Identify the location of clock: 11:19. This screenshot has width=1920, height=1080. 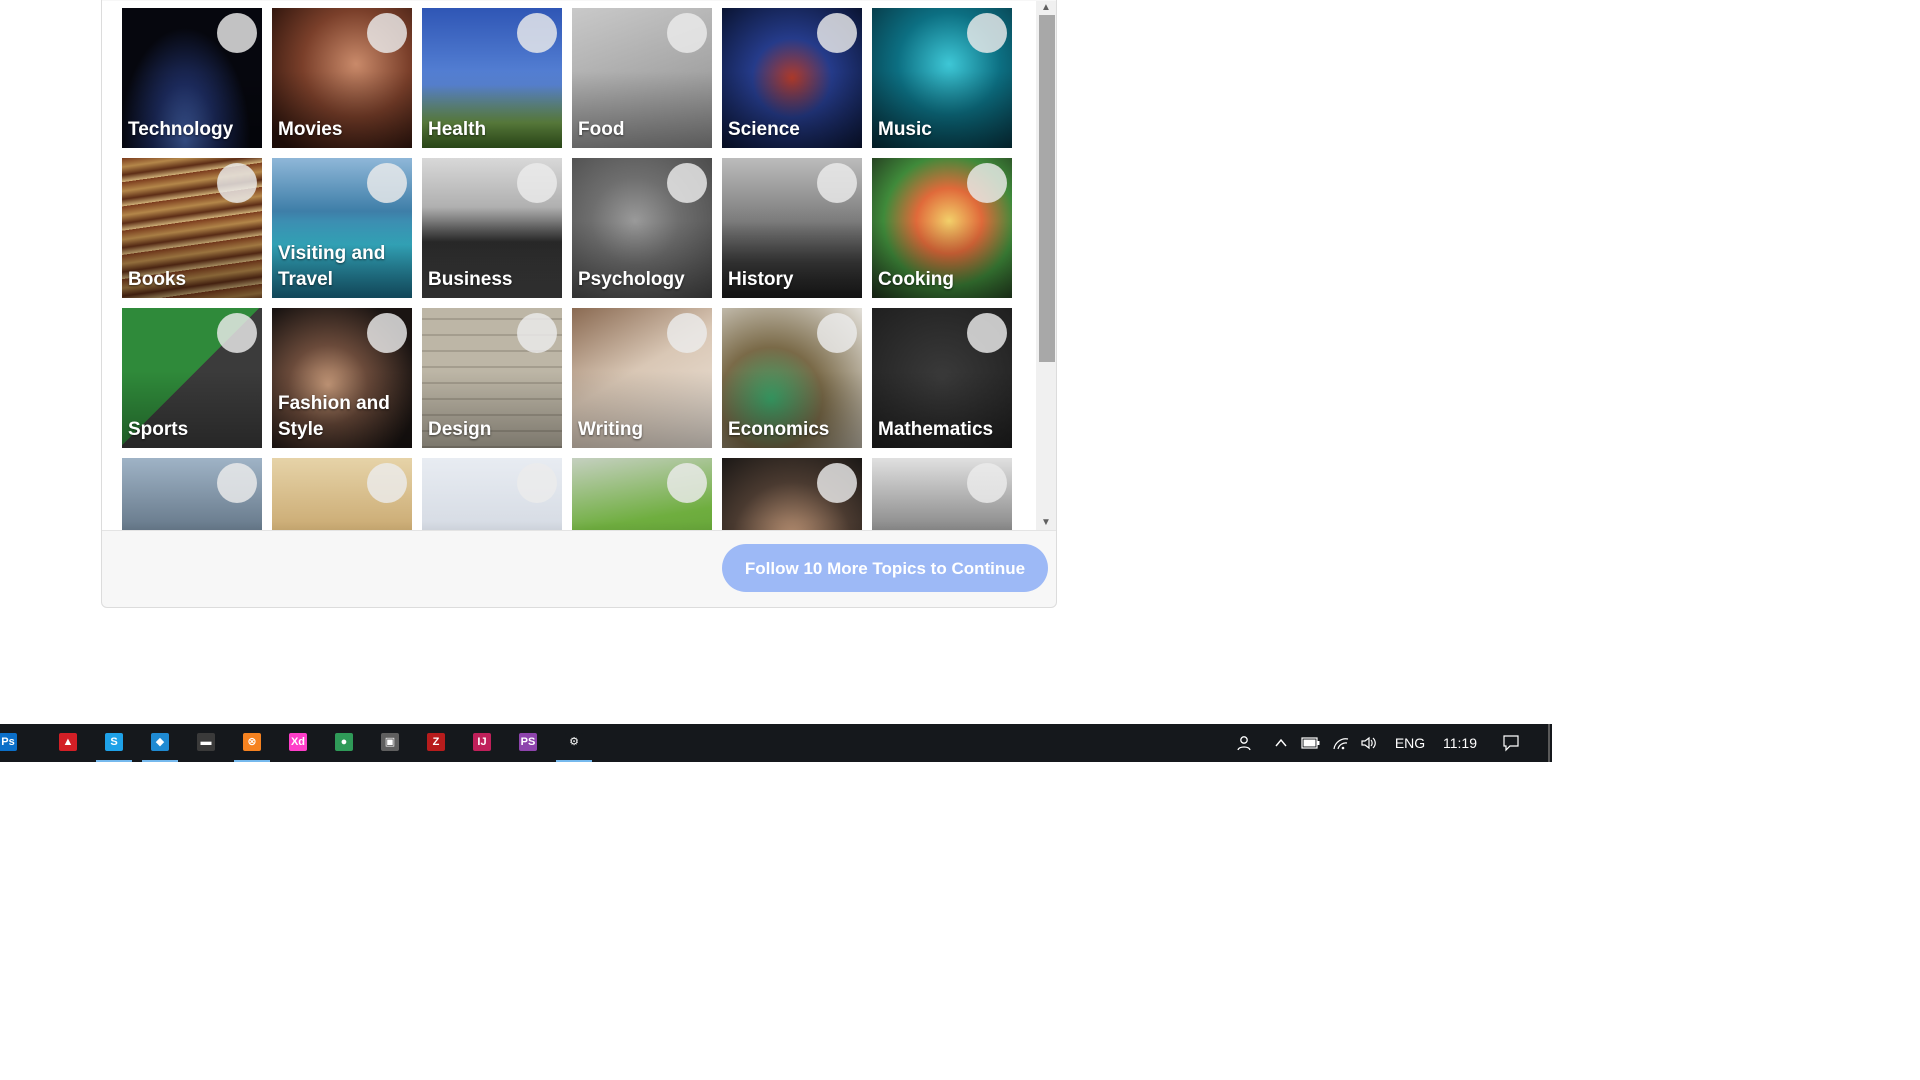
(1460, 743).